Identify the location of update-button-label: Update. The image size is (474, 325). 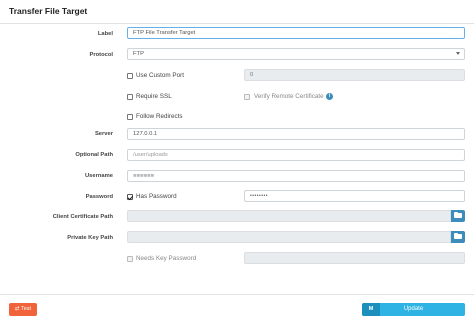
(413, 309).